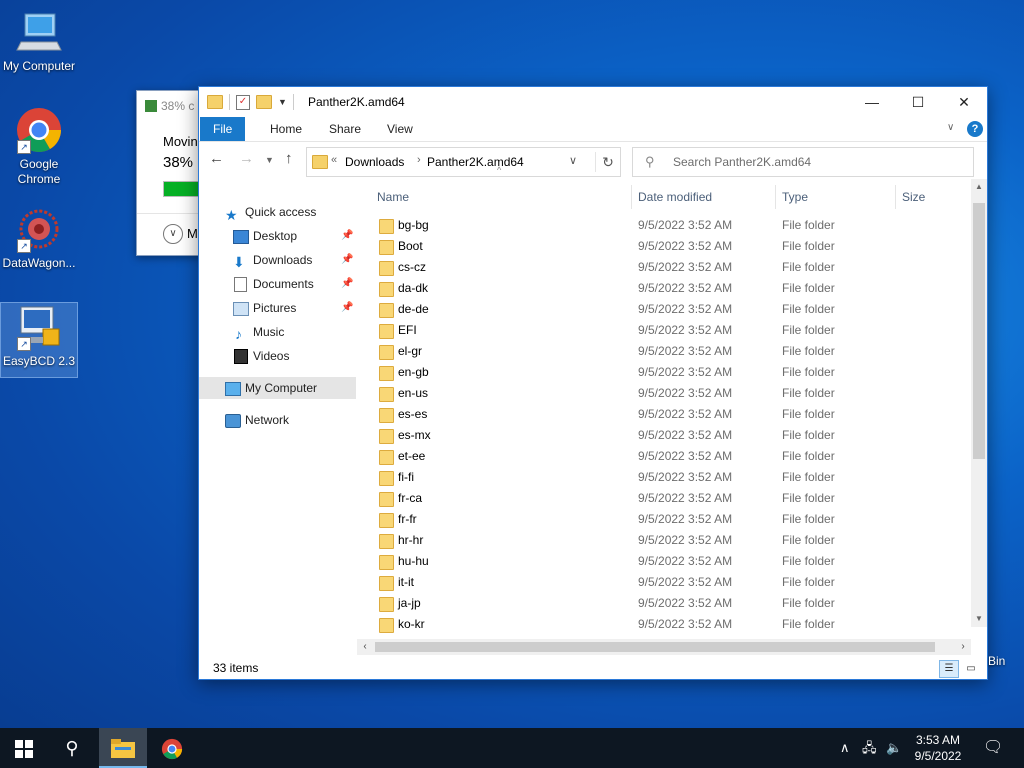  Describe the element at coordinates (243, 102) in the screenshot. I see `properties-icon: ✓` at that location.